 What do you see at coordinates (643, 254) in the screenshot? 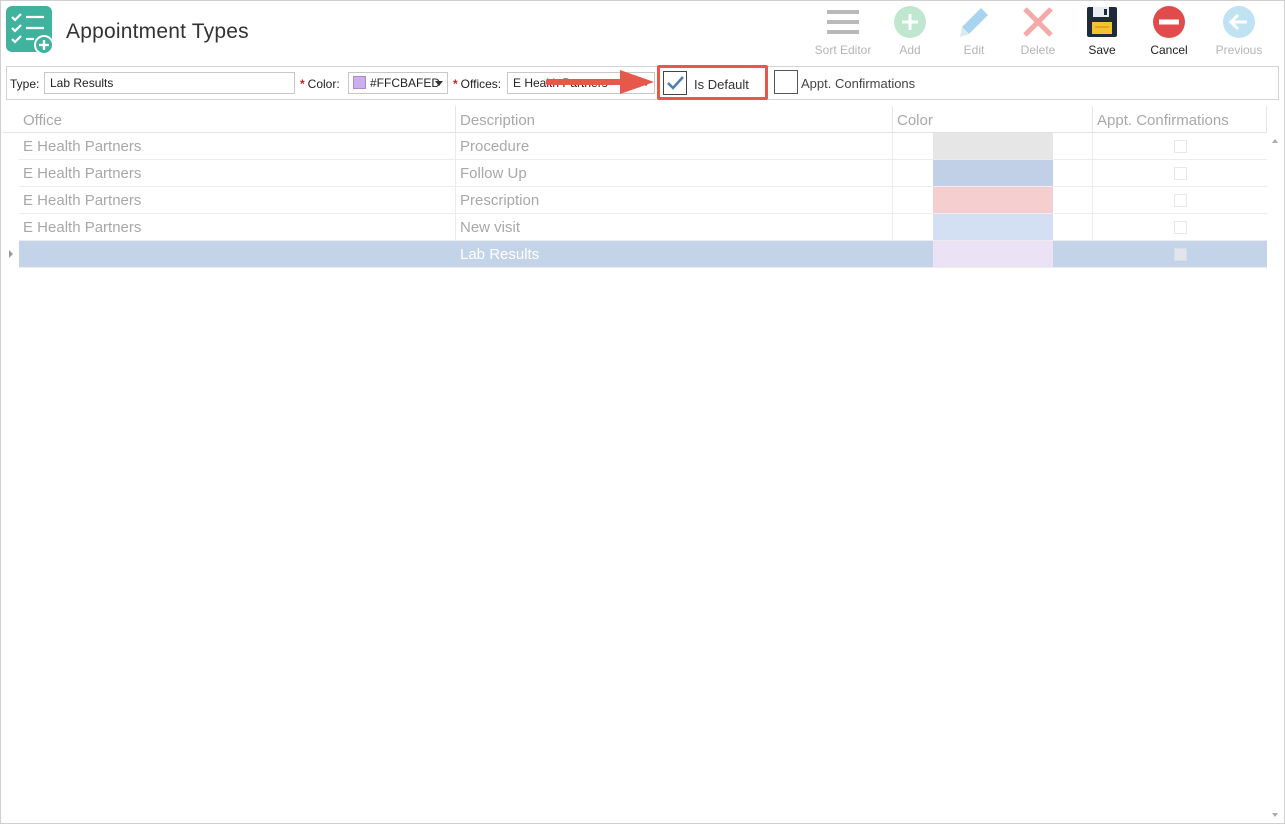
I see `table-row-selected: Lab Results` at bounding box center [643, 254].